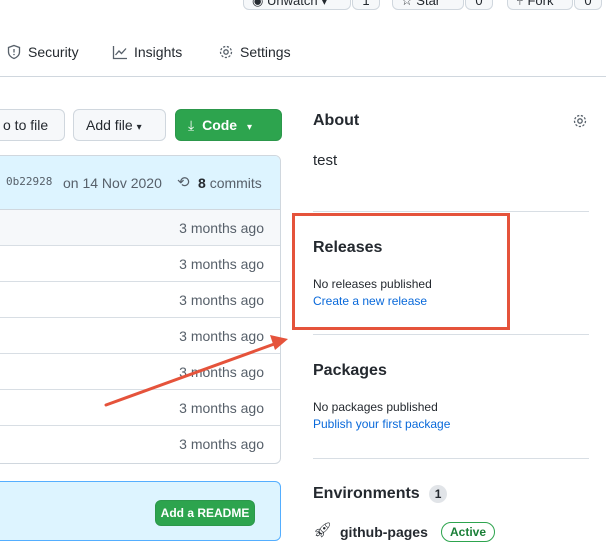 This screenshot has height=556, width=606. I want to click on unwatch-count: 1, so click(366, 5).